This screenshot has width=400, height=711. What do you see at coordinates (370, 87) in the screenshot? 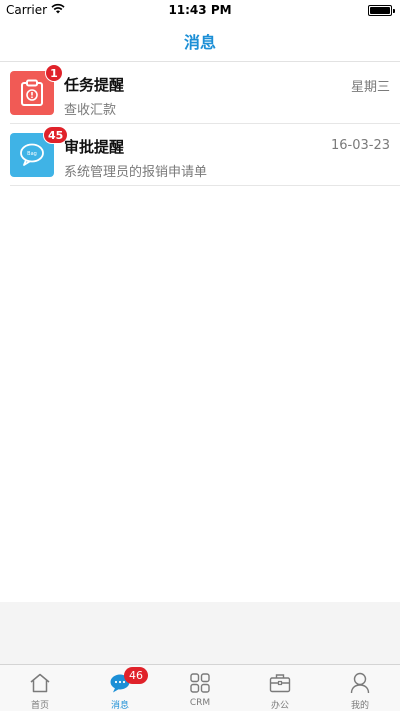
I see `message-time: 星期三` at bounding box center [370, 87].